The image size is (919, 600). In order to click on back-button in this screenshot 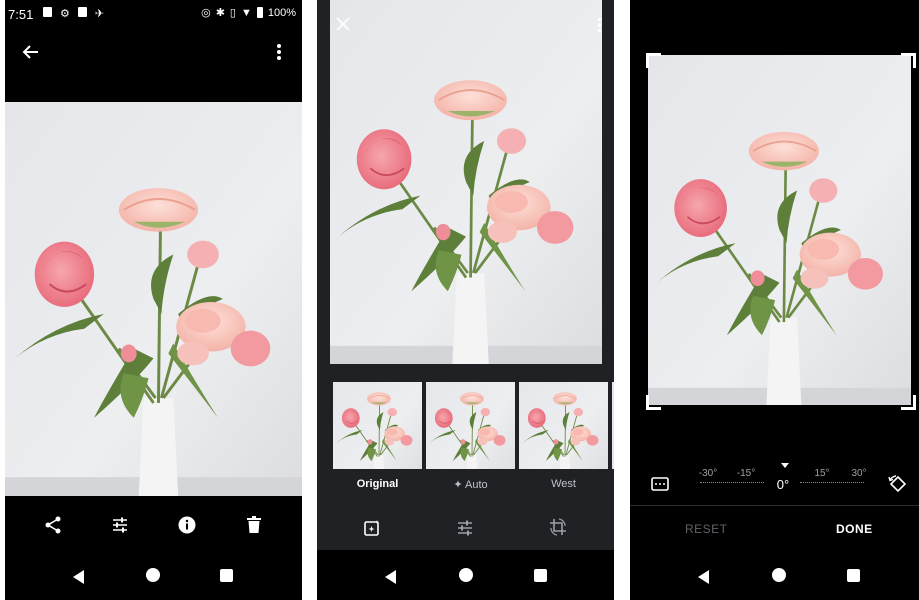, I will do `click(31, 52)`.